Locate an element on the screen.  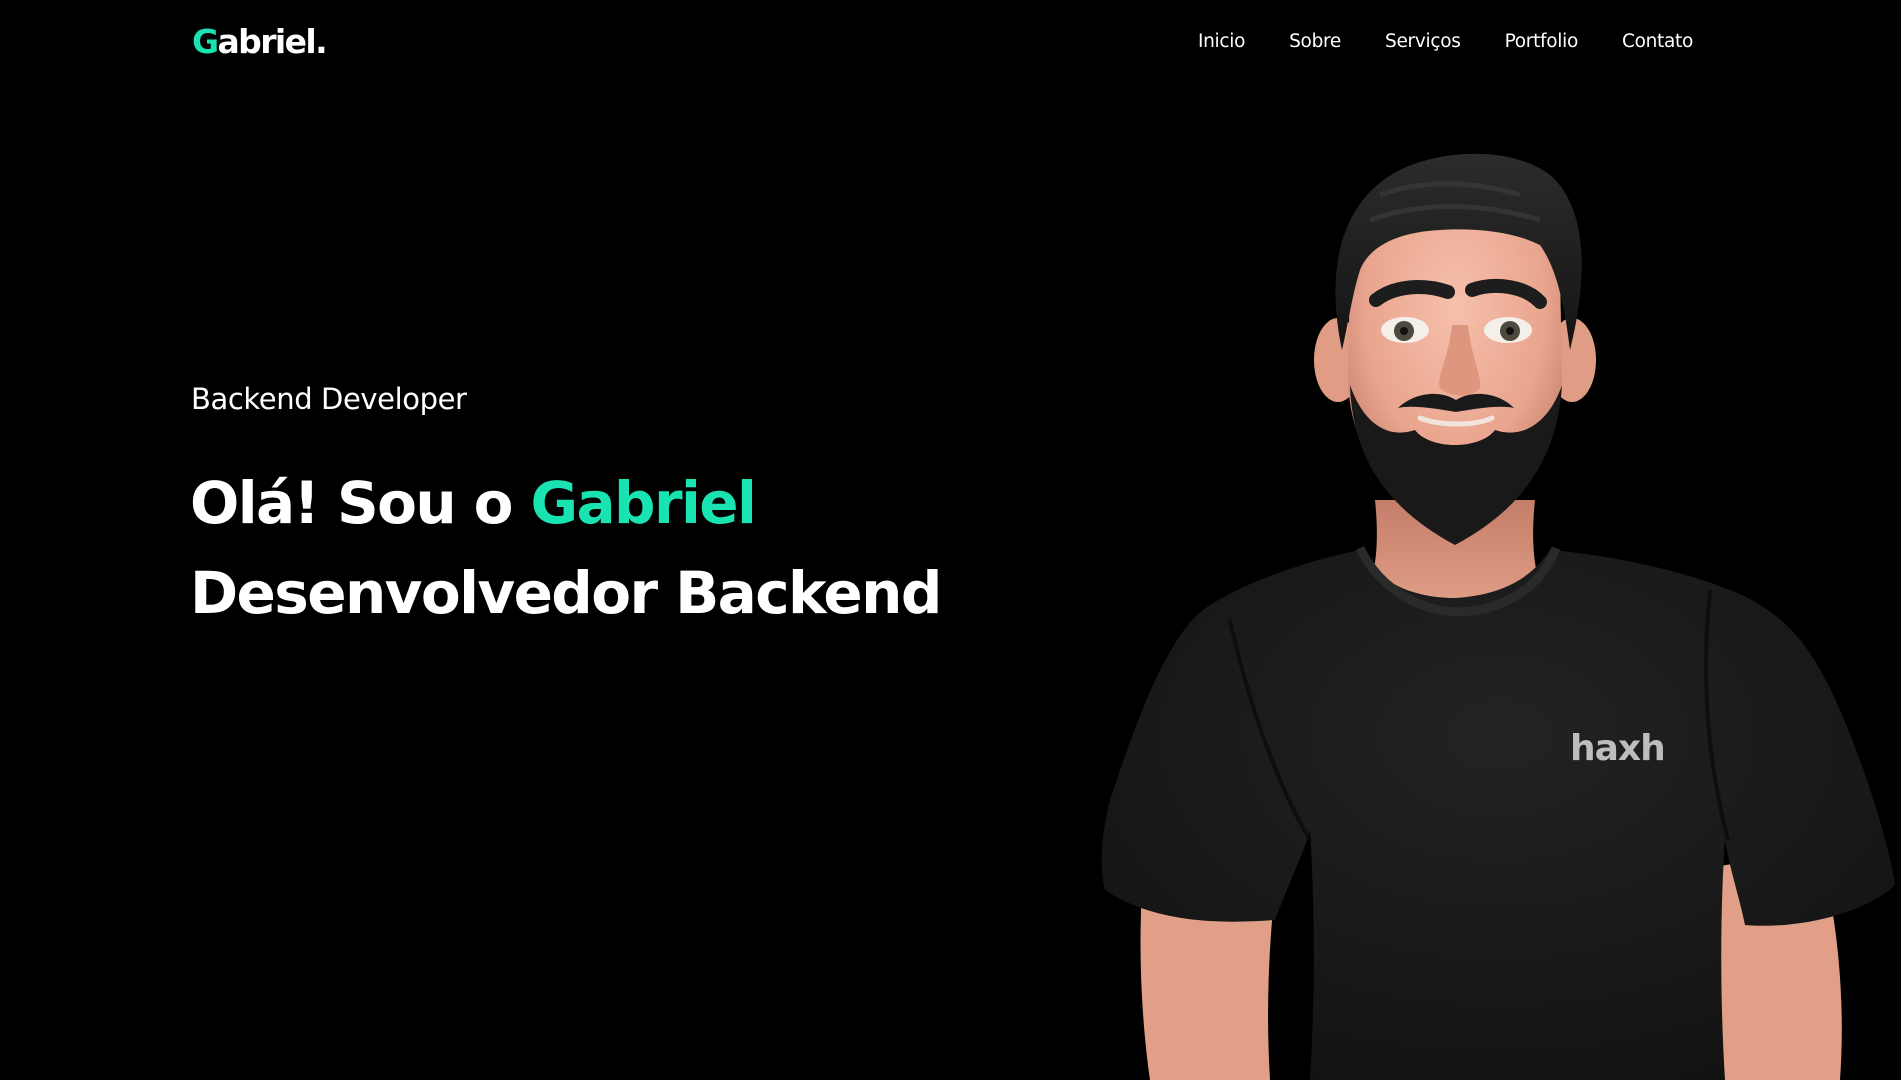
hero-role: Desenvolvedor Backend is located at coordinates (566, 593).